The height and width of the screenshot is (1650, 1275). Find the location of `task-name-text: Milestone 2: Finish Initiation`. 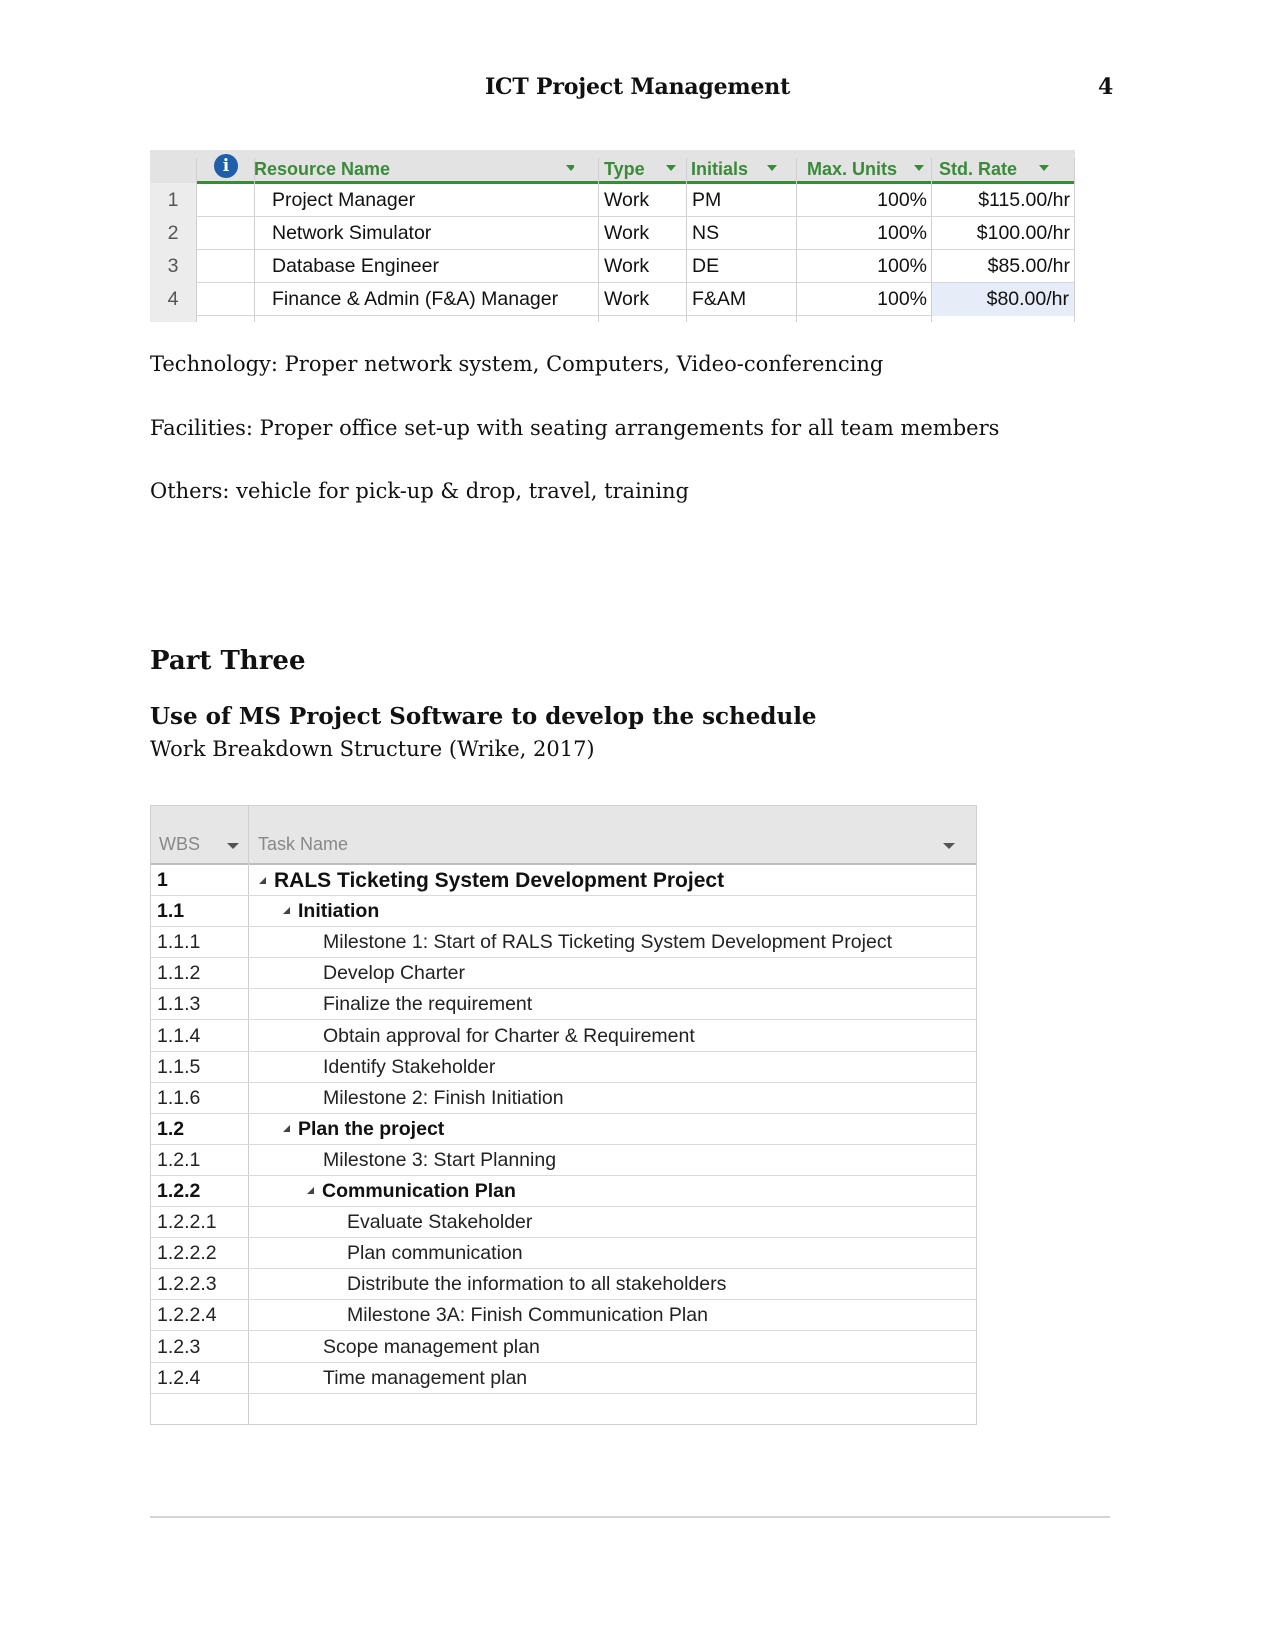

task-name-text: Milestone 2: Finish Initiation is located at coordinates (443, 1097).